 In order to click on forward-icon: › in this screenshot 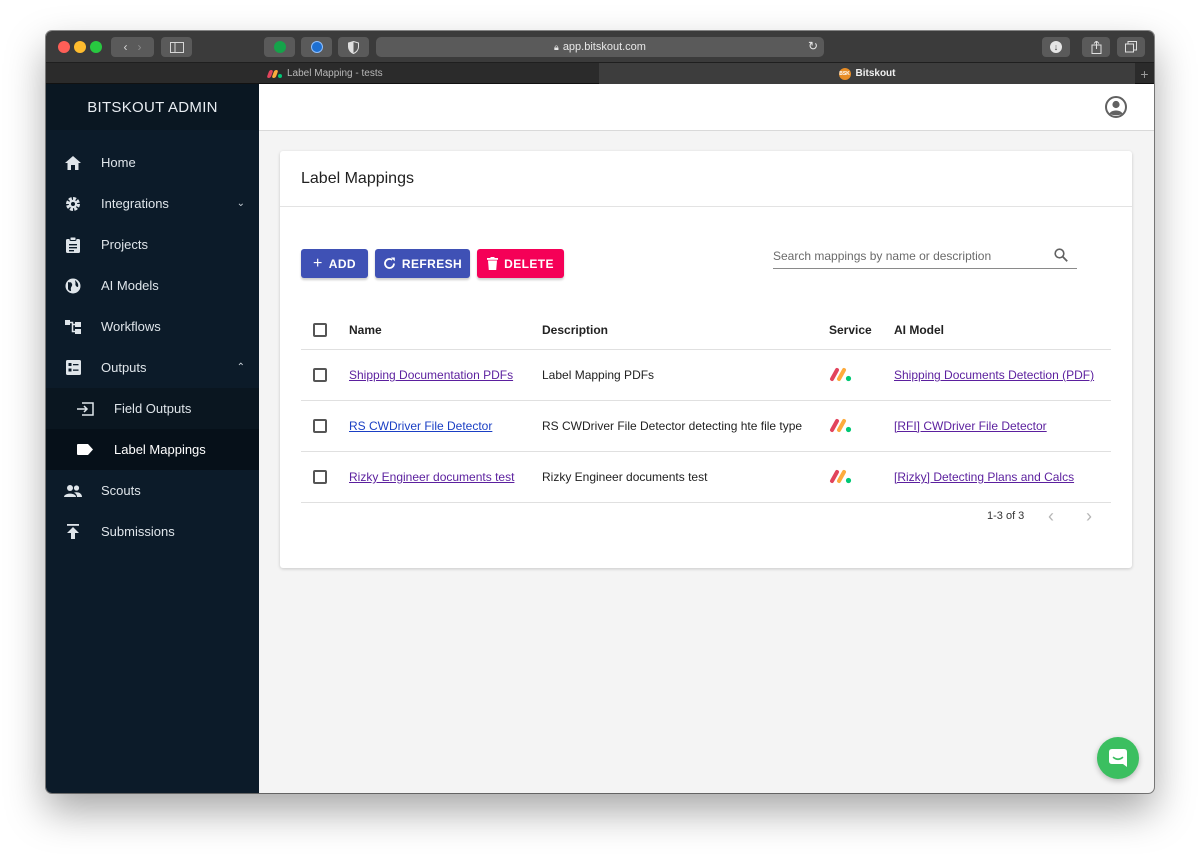, I will do `click(140, 47)`.